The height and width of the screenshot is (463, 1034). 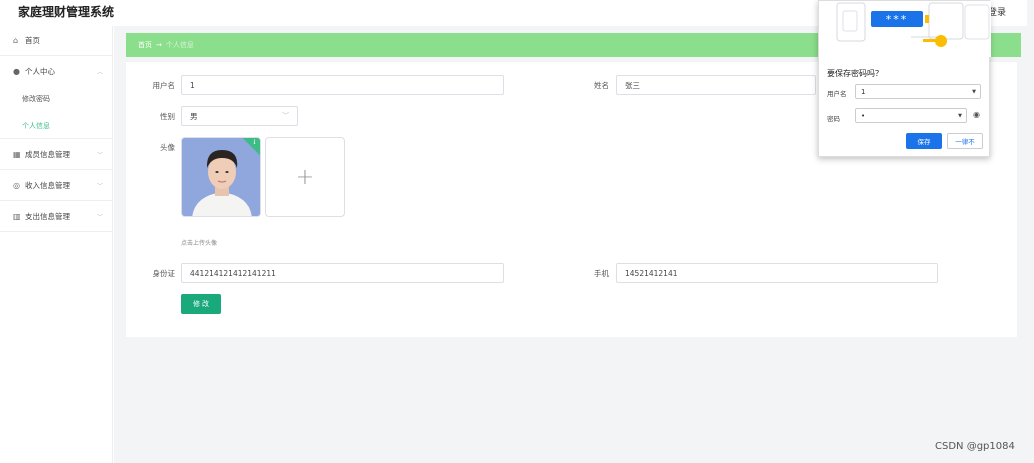 I want to click on password-illustration: ***, so click(x=905, y=29).